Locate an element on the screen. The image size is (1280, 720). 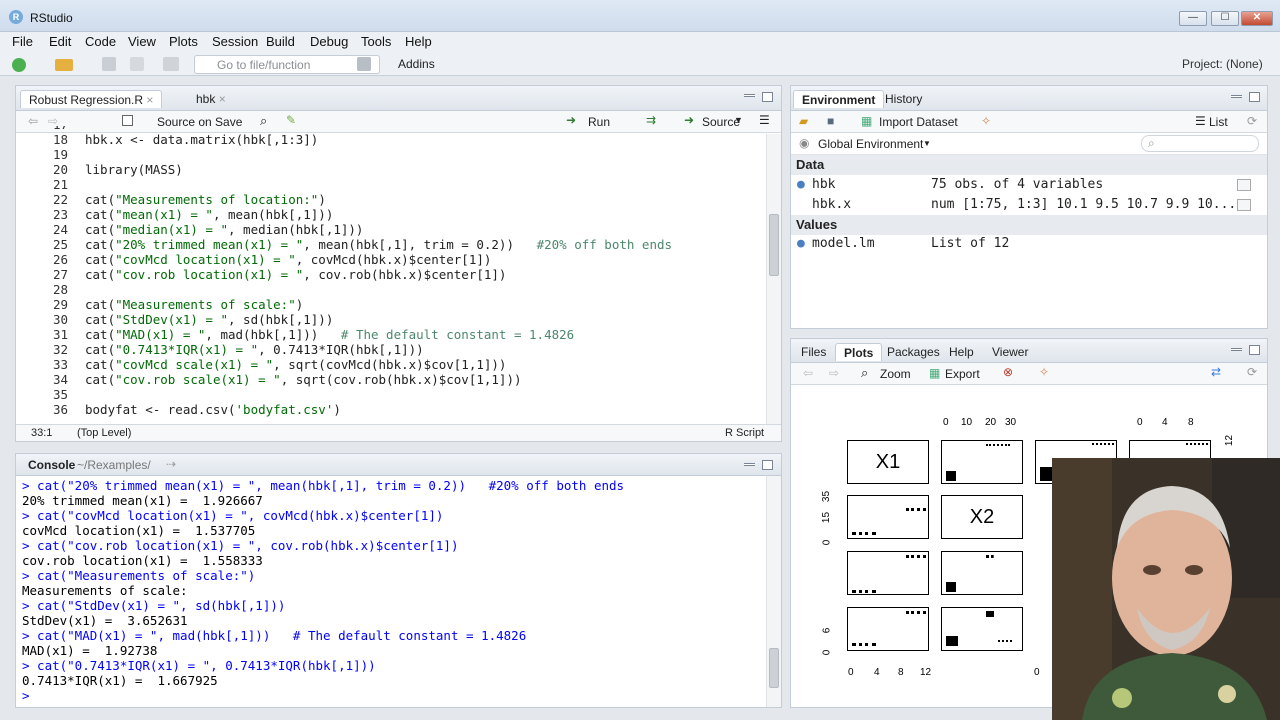
project-menu: Project: (None) is located at coordinates (1222, 64).